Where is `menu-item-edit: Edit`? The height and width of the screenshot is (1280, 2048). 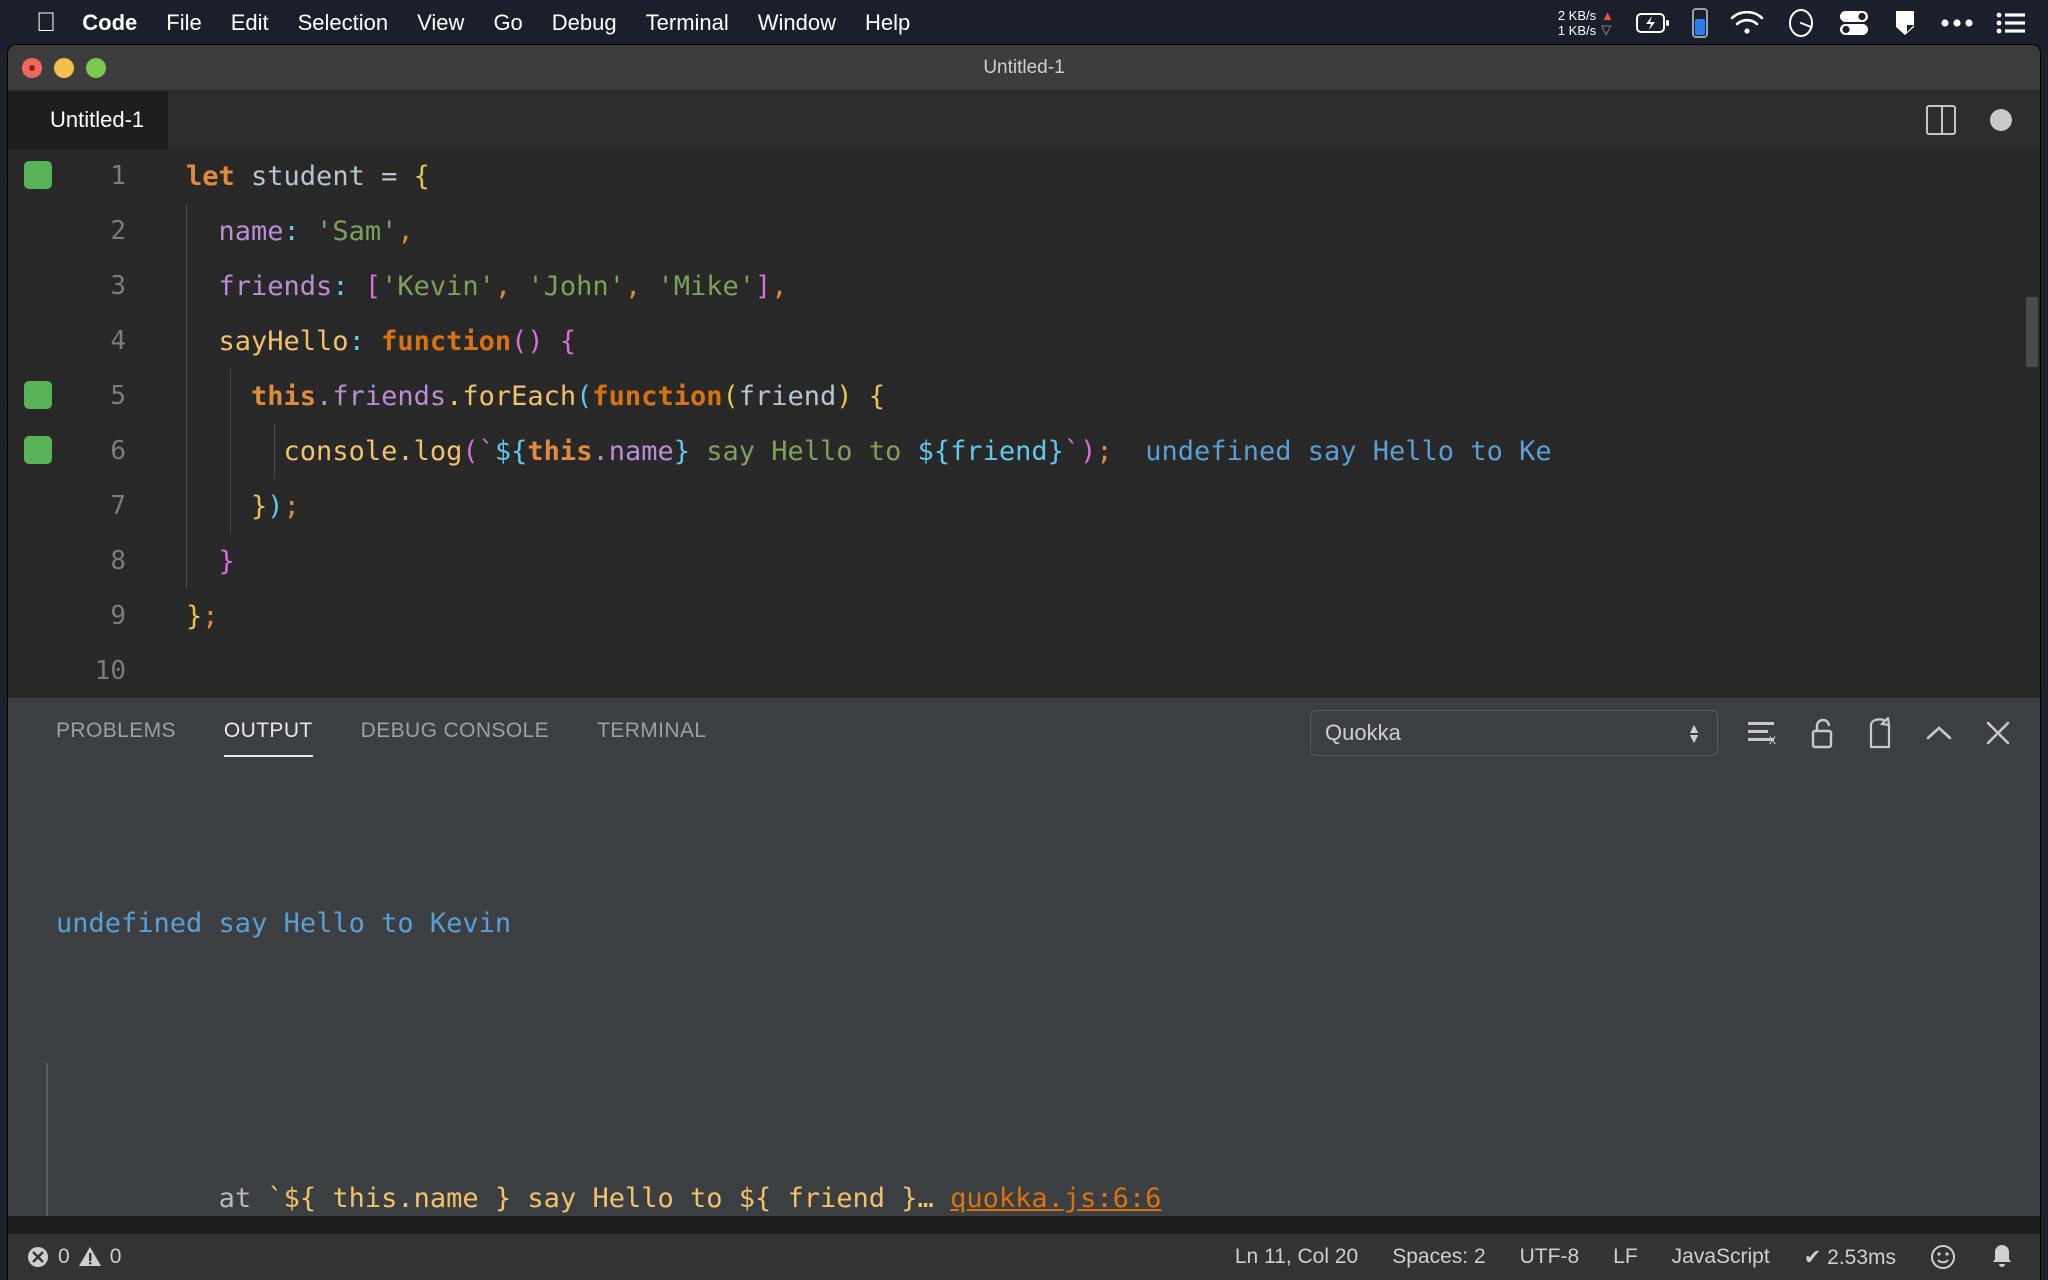 menu-item-edit: Edit is located at coordinates (250, 23).